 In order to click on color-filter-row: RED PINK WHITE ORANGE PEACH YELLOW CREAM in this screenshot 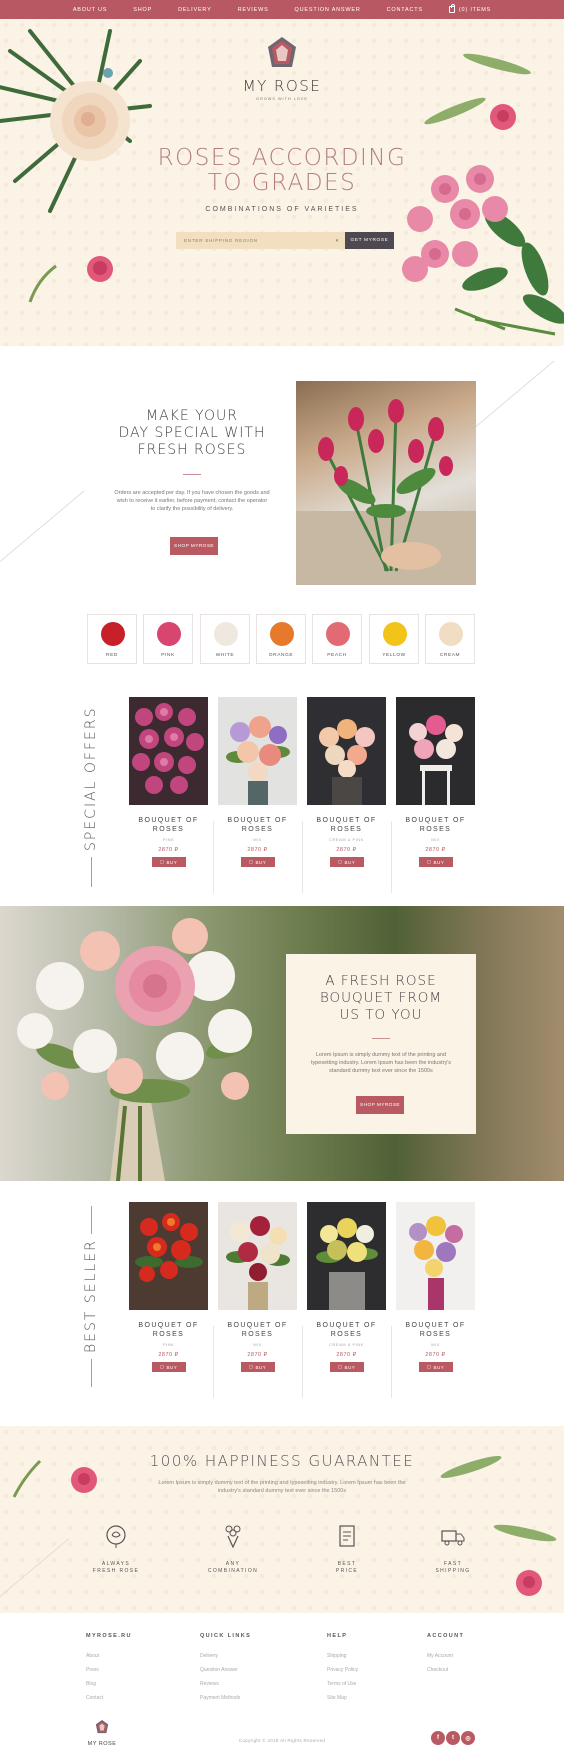, I will do `click(282, 636)`.